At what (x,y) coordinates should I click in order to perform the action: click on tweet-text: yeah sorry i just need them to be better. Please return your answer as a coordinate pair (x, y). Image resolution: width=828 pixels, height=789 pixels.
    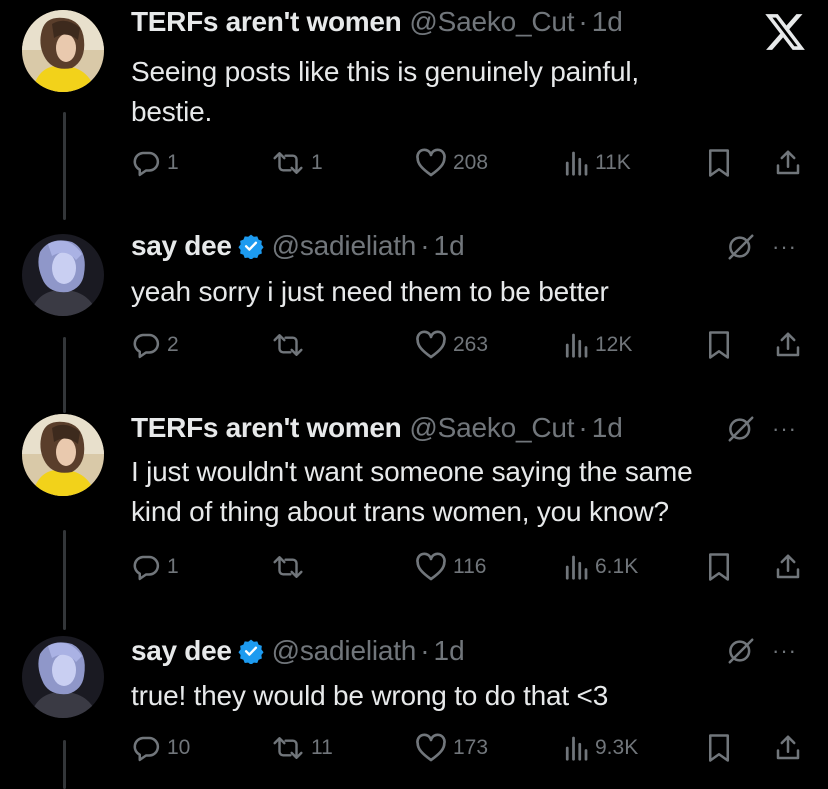
    Looking at the image, I should click on (471, 292).